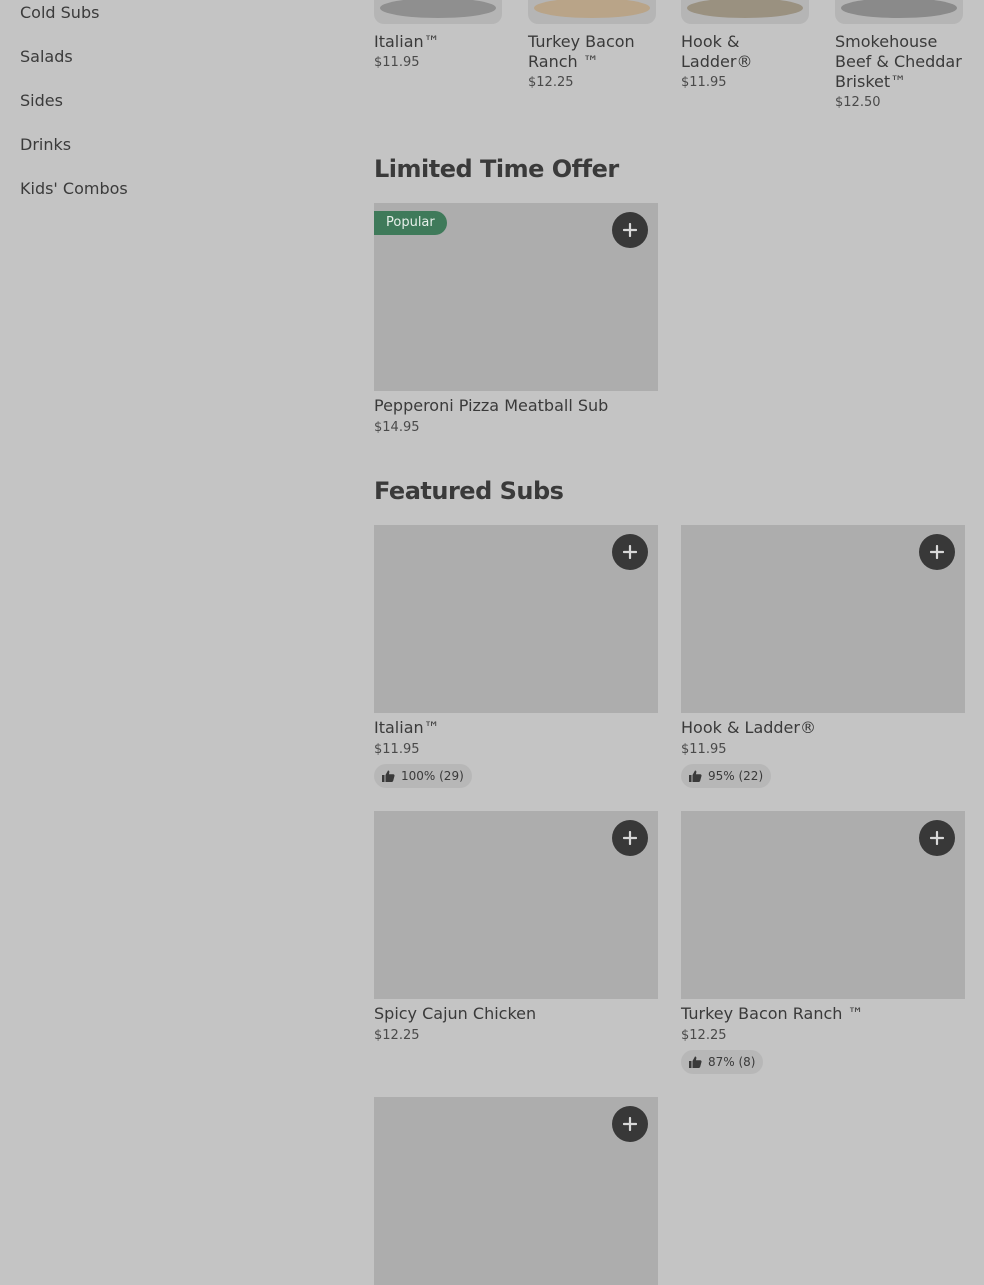  Describe the element at coordinates (469, 491) in the screenshot. I see `section-title-featured-subs: Featured Subs` at that location.